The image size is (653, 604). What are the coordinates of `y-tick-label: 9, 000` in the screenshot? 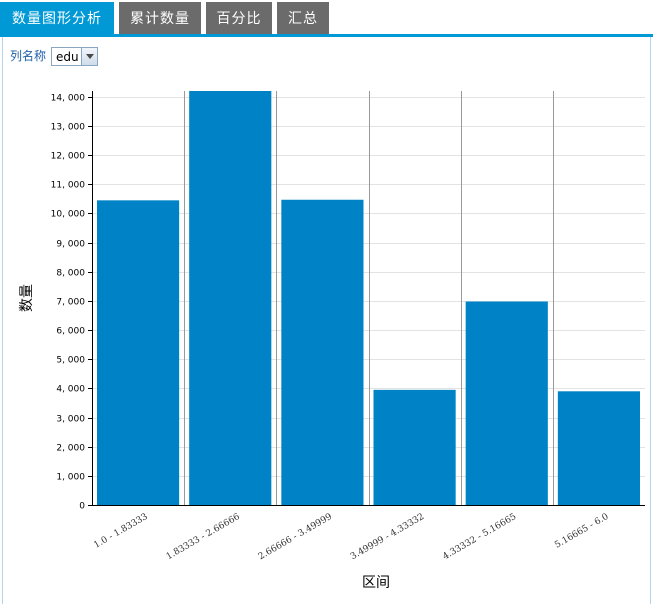 It's located at (70, 245).